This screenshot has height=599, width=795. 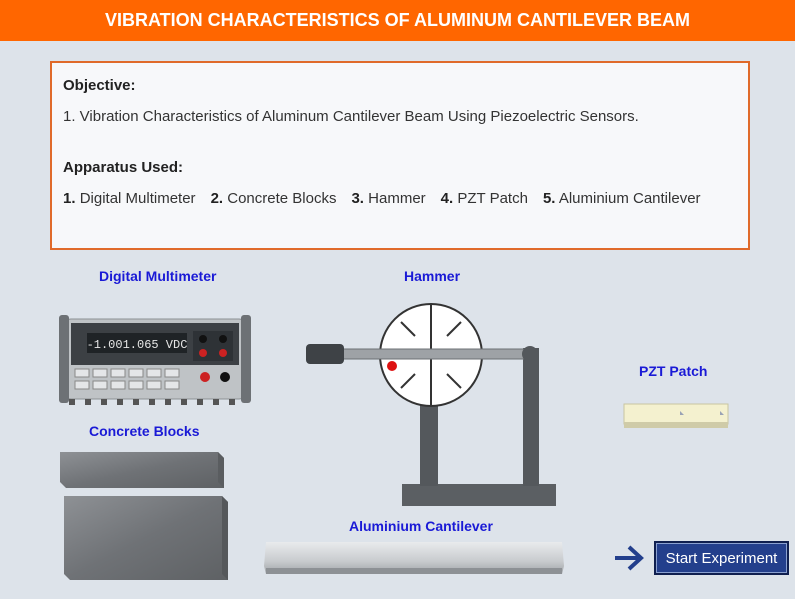 What do you see at coordinates (129, 198) in the screenshot?
I see `apparatus-item: 1. Digital Multimeter` at bounding box center [129, 198].